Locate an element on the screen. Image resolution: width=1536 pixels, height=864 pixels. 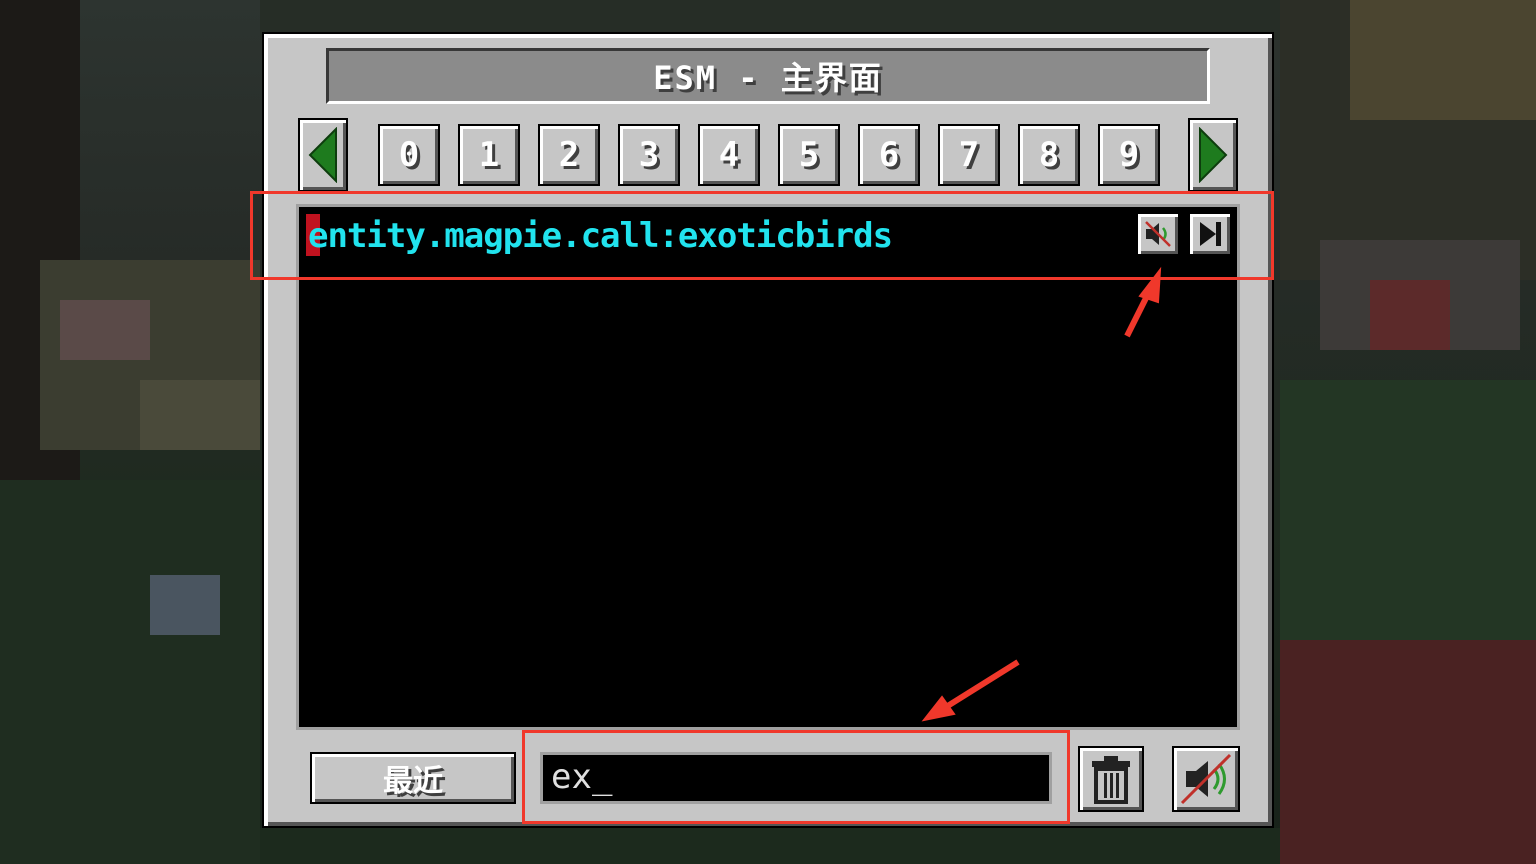
annotation-arrow-to-mute-button is located at coordinates (1143, 302).